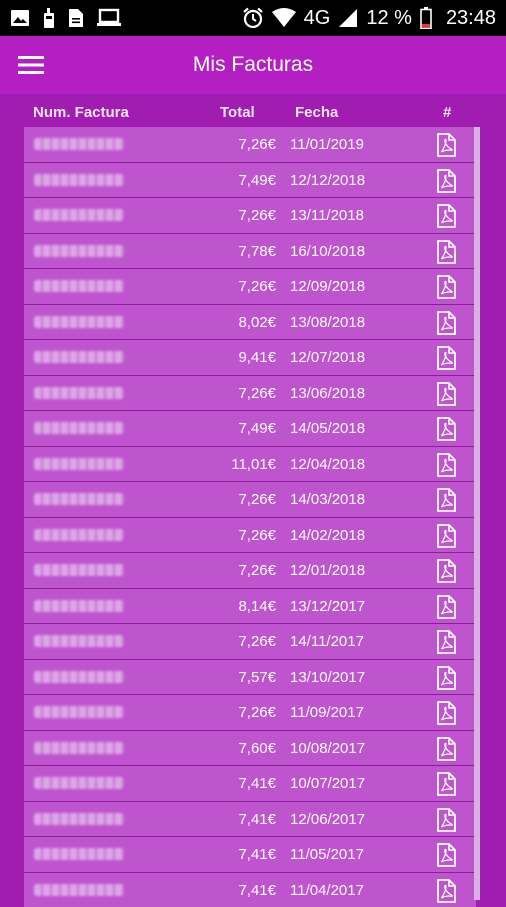 The width and height of the screenshot is (506, 907). Describe the element at coordinates (253, 464) in the screenshot. I see `invoice-total: 11,01€` at that location.